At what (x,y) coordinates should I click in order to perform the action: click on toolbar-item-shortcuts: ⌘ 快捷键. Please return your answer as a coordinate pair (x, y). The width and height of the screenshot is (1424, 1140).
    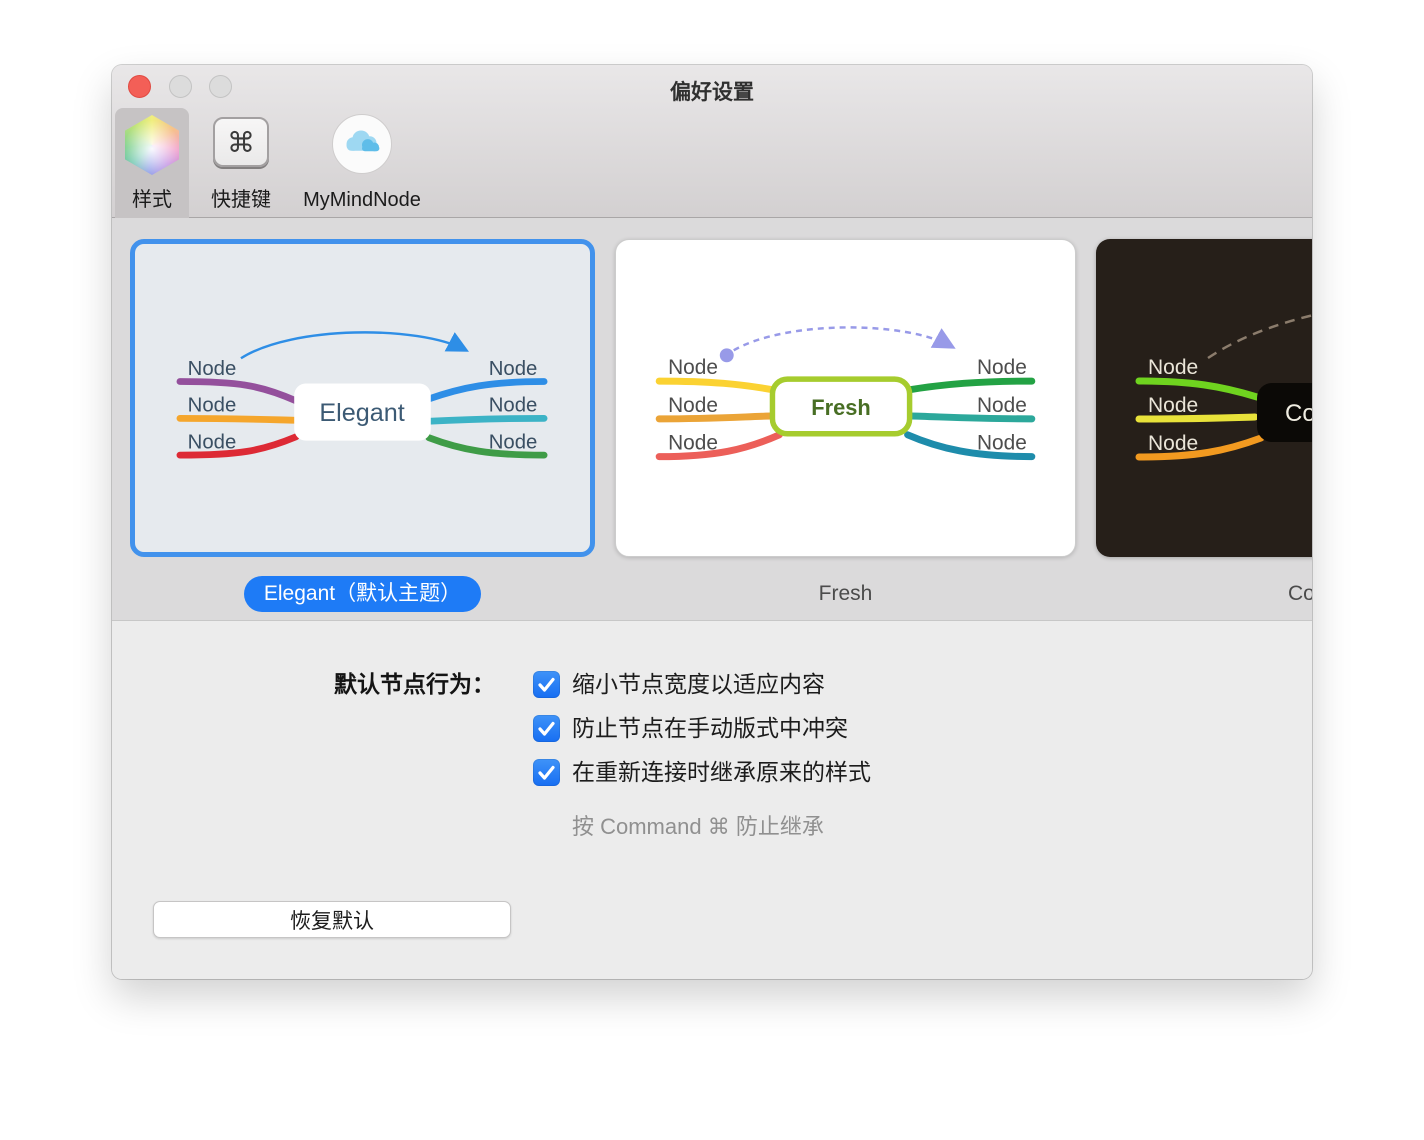
    Looking at the image, I should click on (241, 163).